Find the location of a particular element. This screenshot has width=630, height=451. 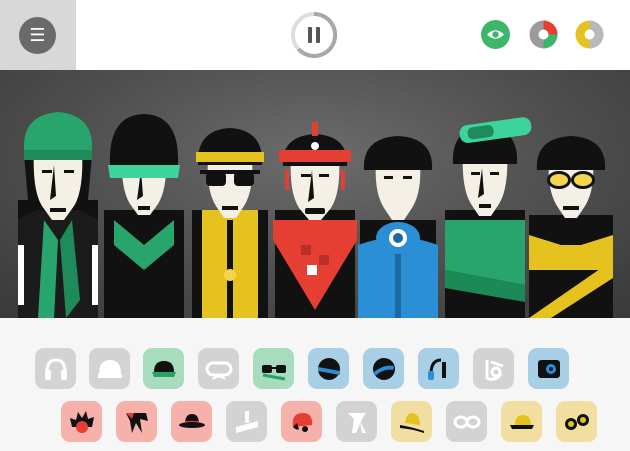

tile-swirl is located at coordinates (493, 368).